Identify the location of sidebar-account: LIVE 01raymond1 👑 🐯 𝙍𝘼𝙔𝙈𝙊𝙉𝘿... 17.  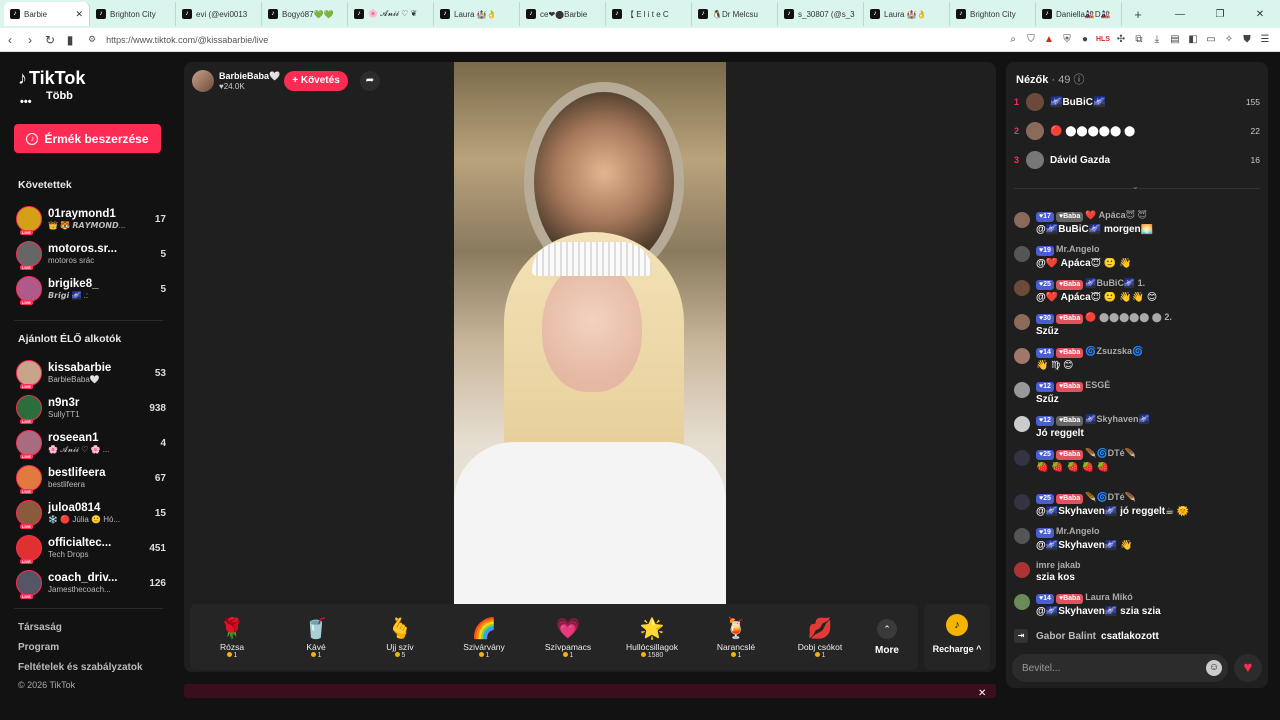
(91, 219).